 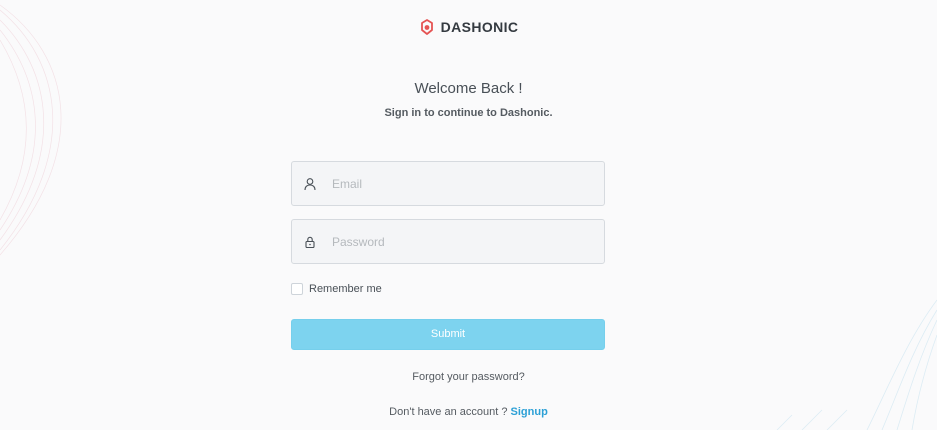 I want to click on background-decoration-left, so click(x=31, y=130).